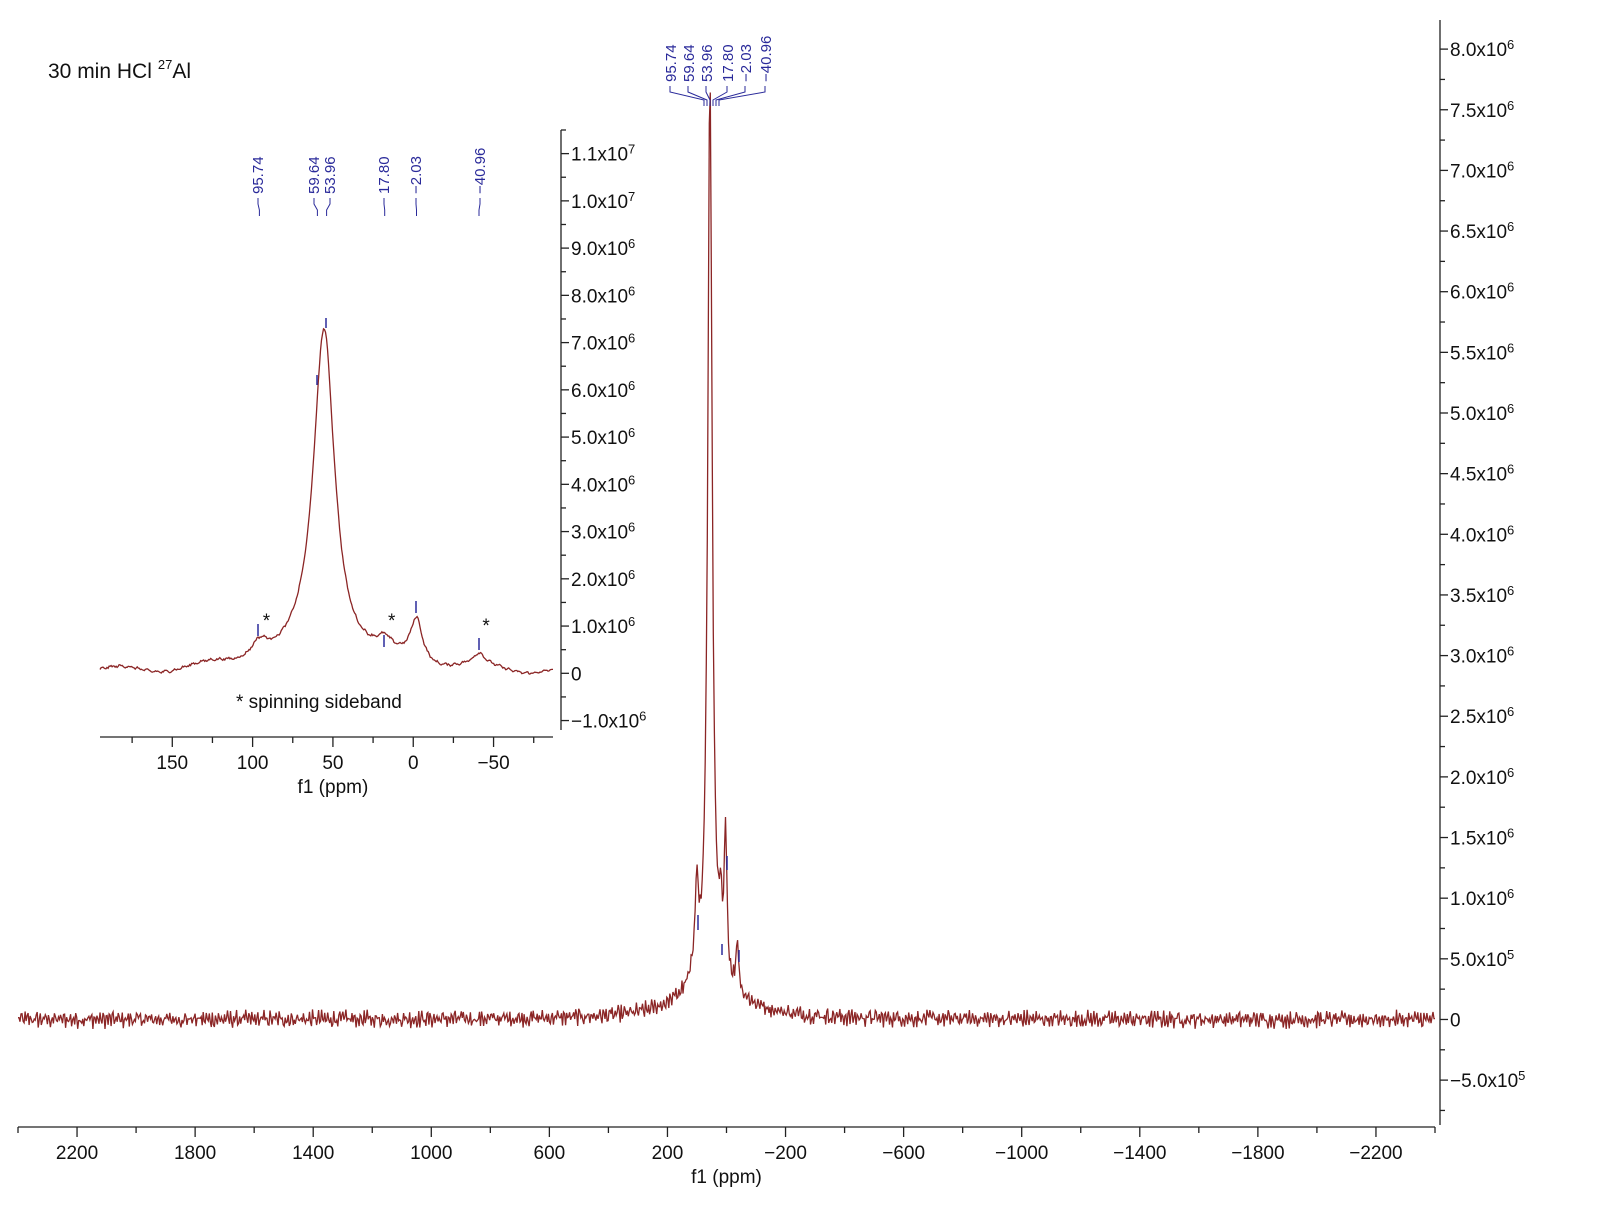 This screenshot has width=1612, height=1232. What do you see at coordinates (77, 1153) in the screenshot?
I see `x-tick-label: 2200` at bounding box center [77, 1153].